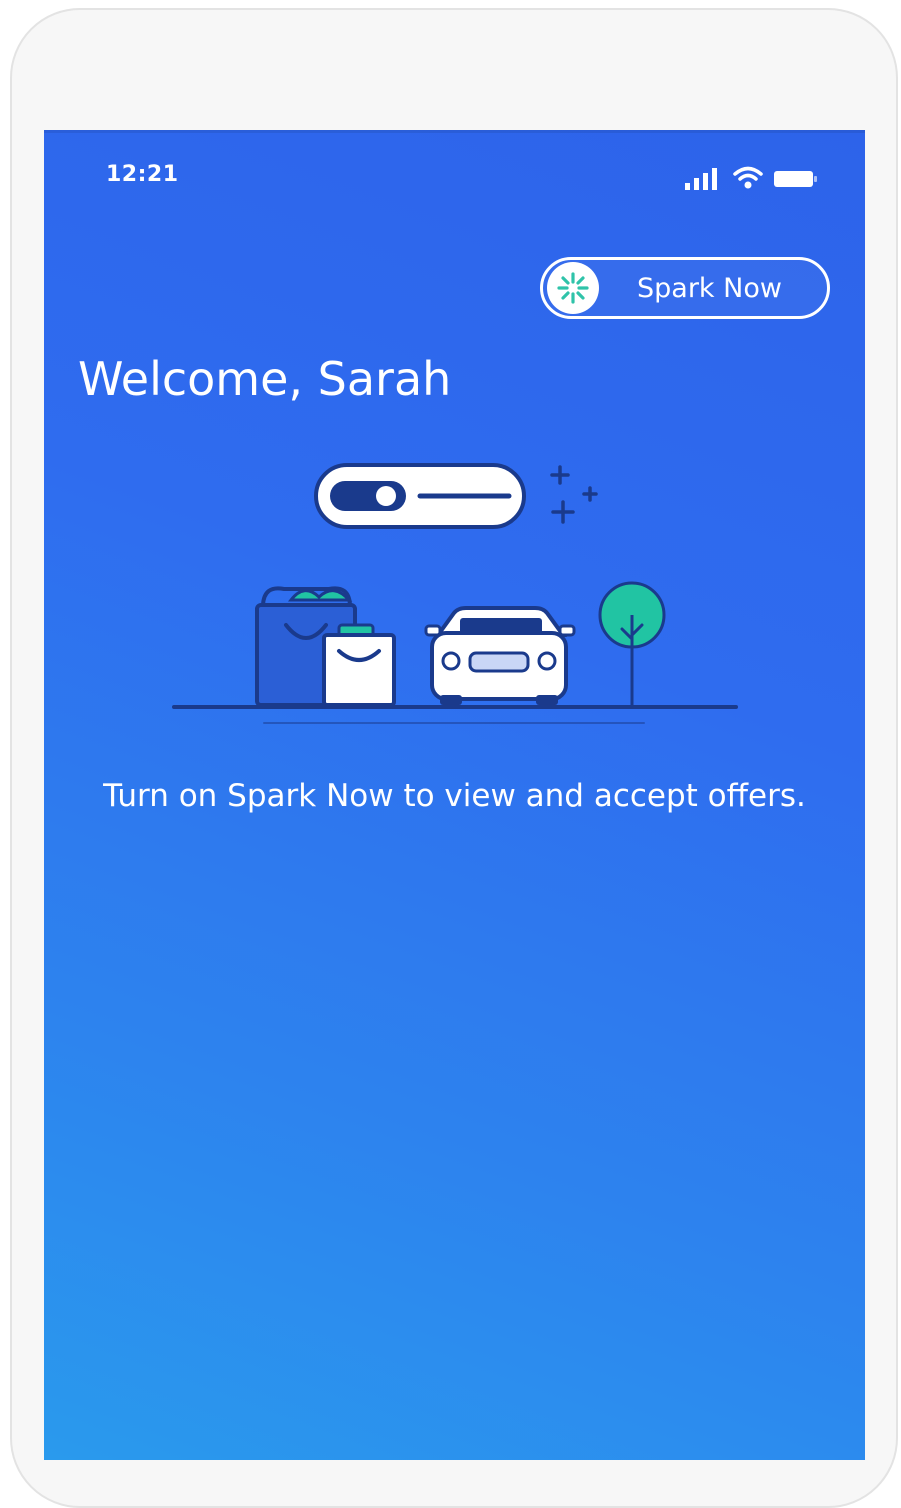  Describe the element at coordinates (574, 494) in the screenshot. I see `sparkle-icon` at that location.